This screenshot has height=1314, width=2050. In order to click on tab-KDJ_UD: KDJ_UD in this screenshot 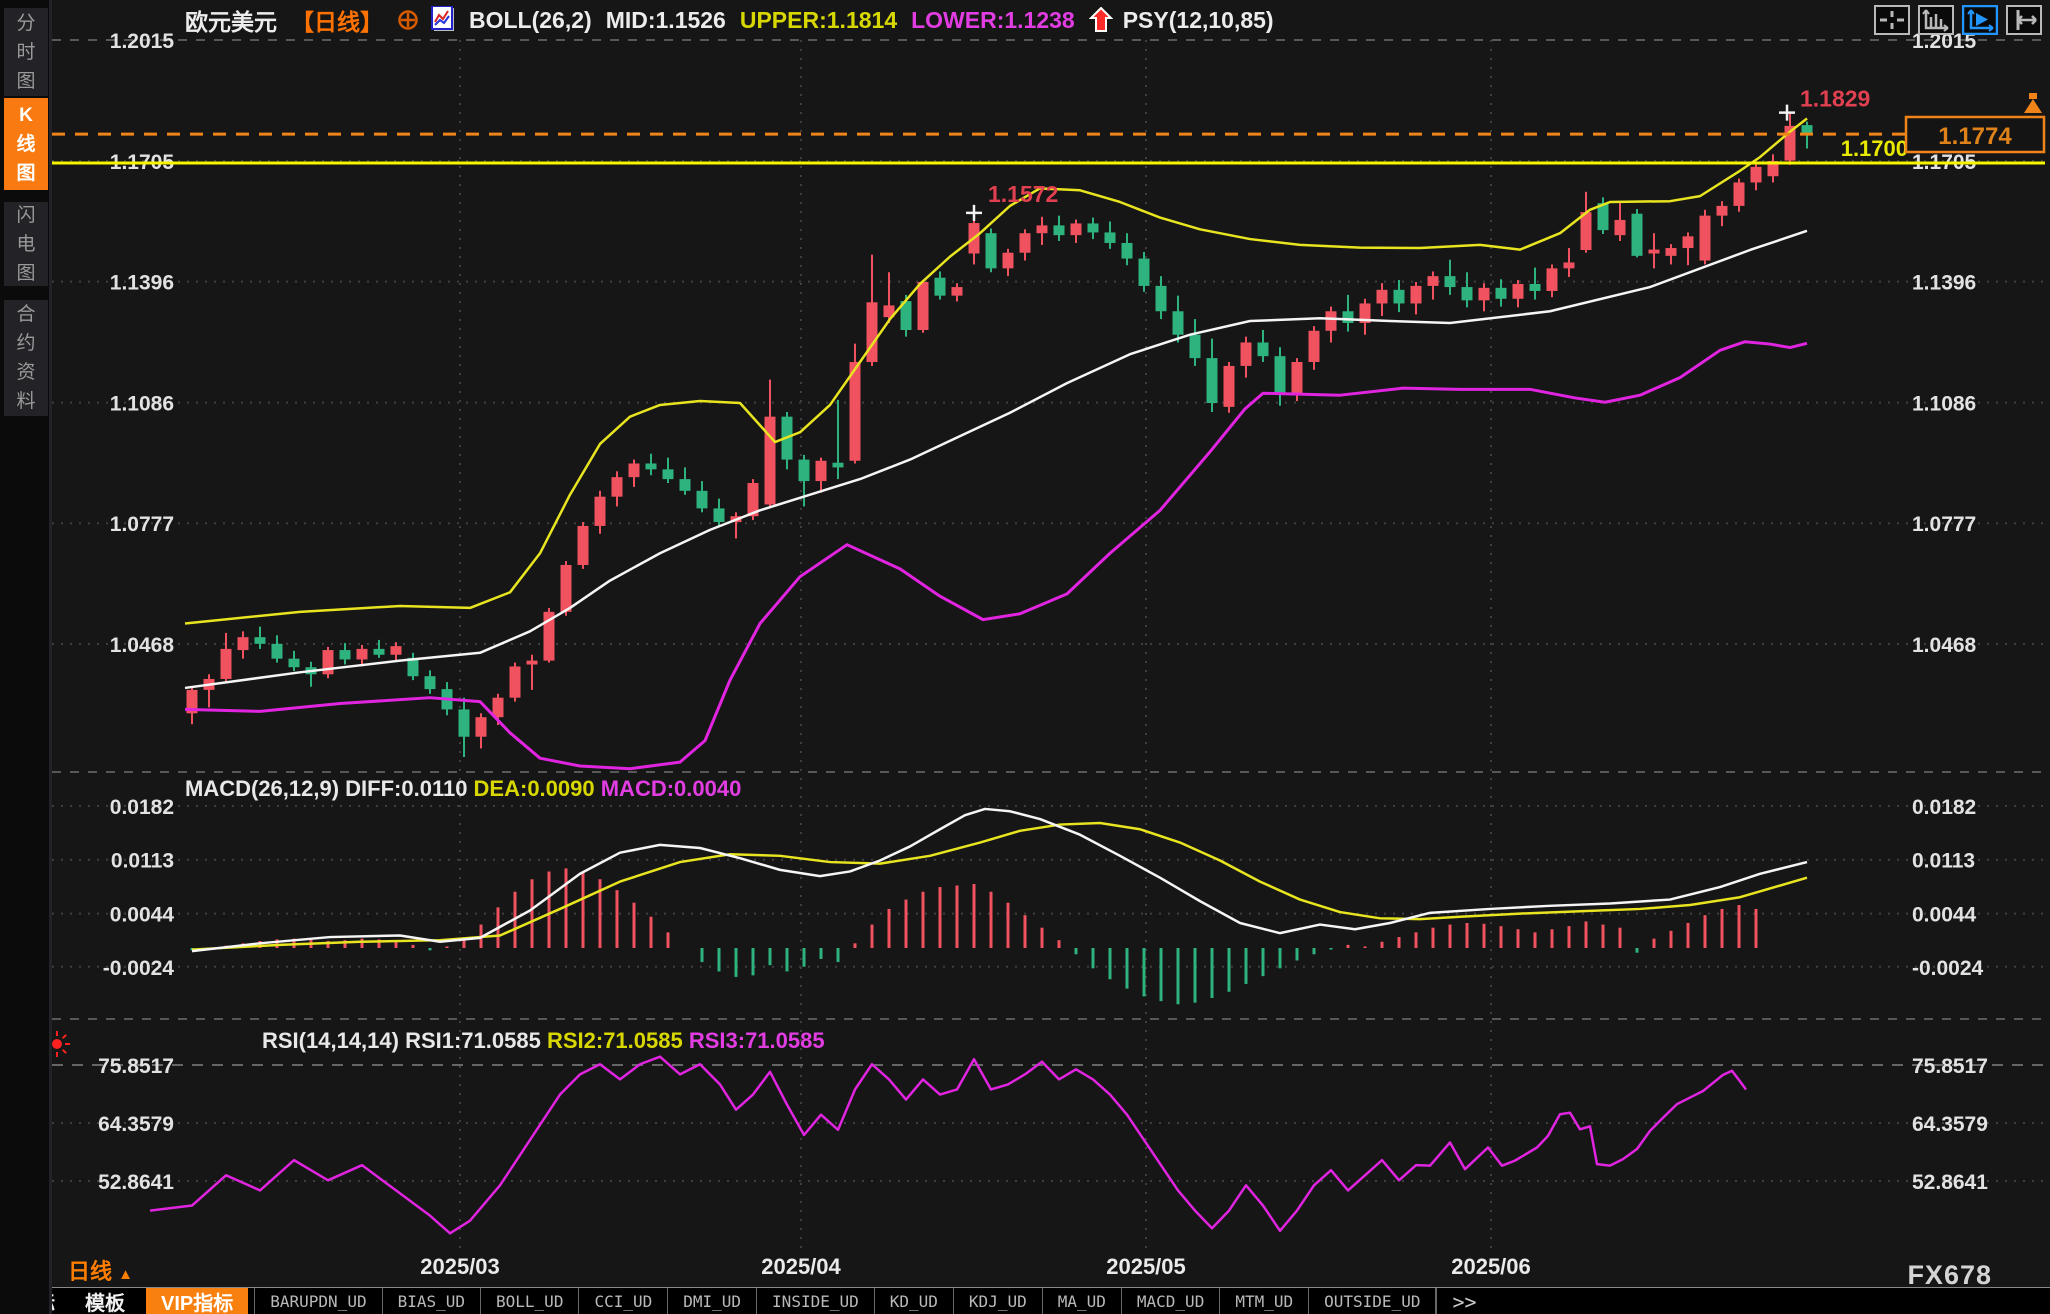, I will do `click(997, 1301)`.